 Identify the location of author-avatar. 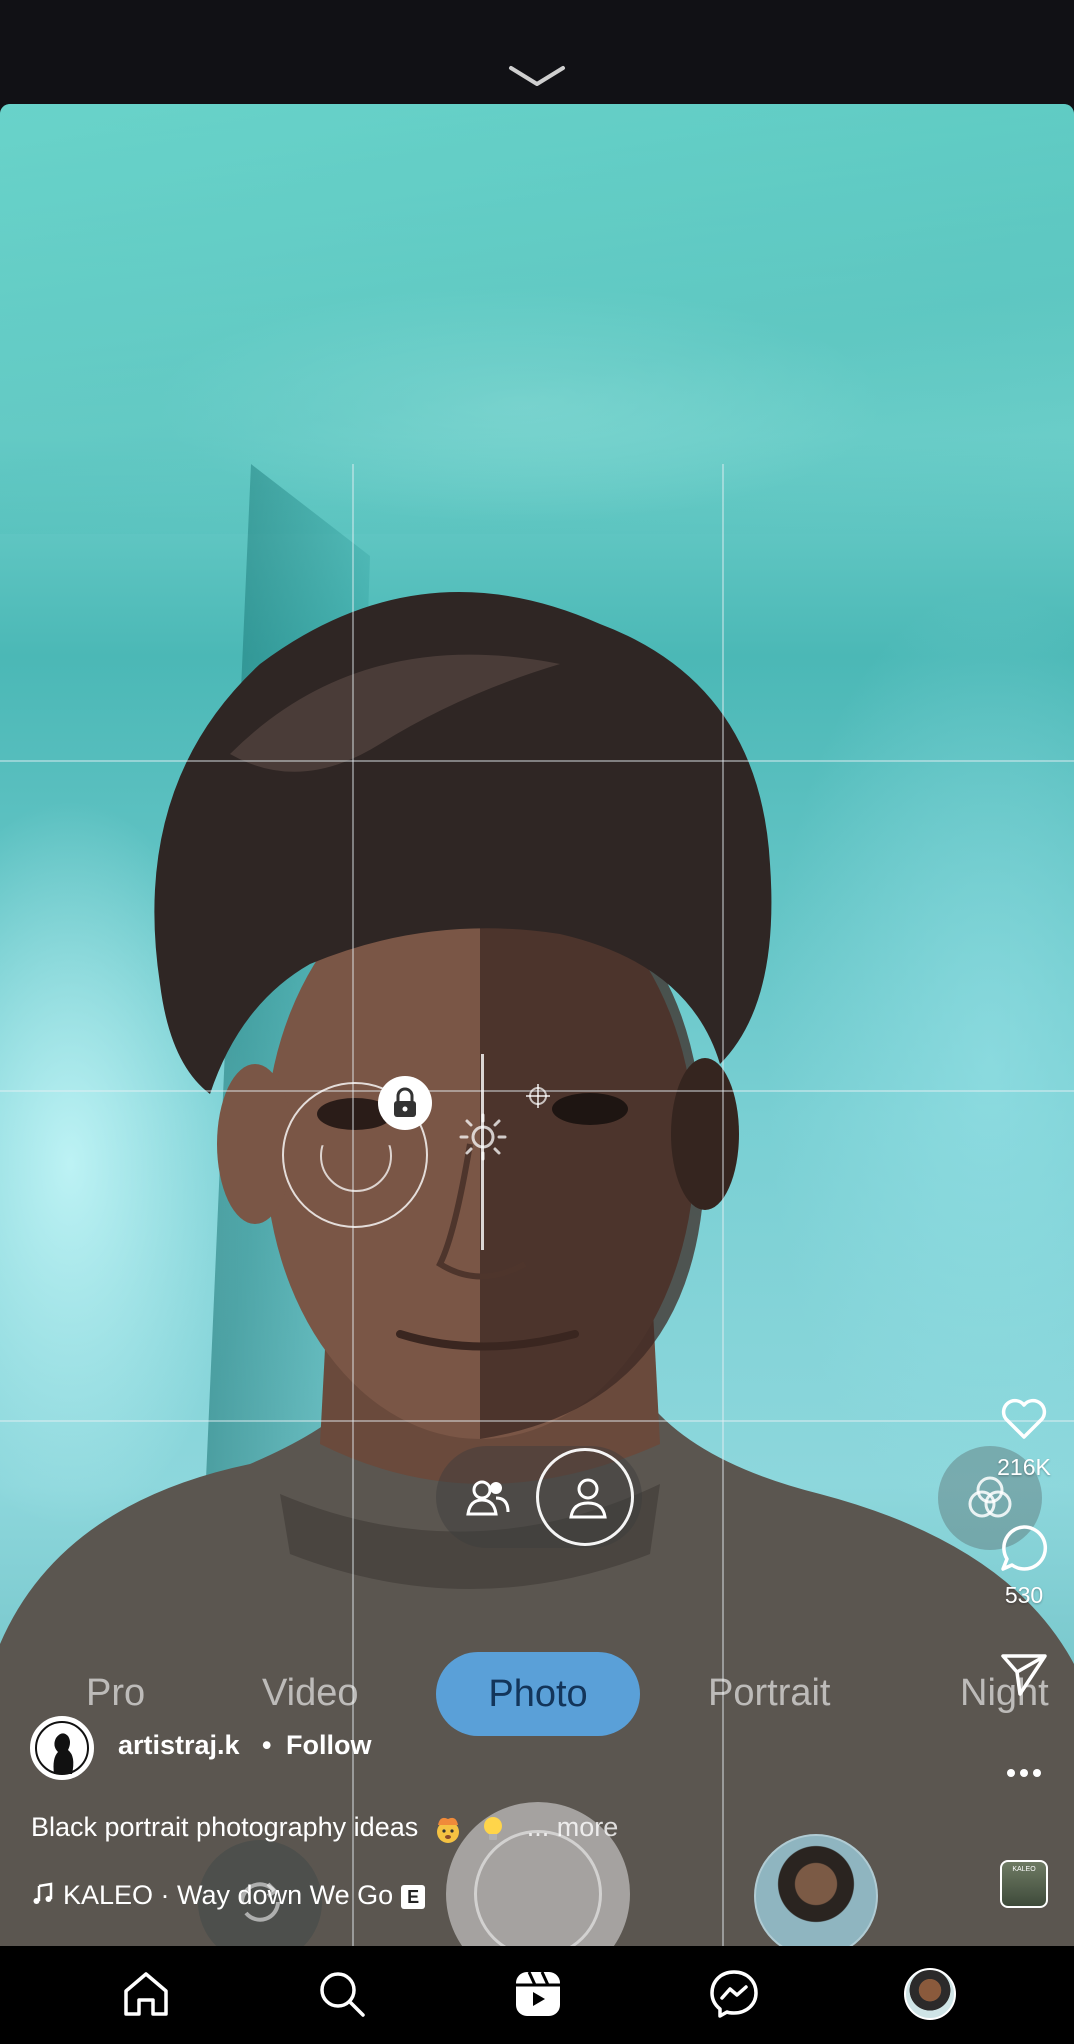
(62, 1748).